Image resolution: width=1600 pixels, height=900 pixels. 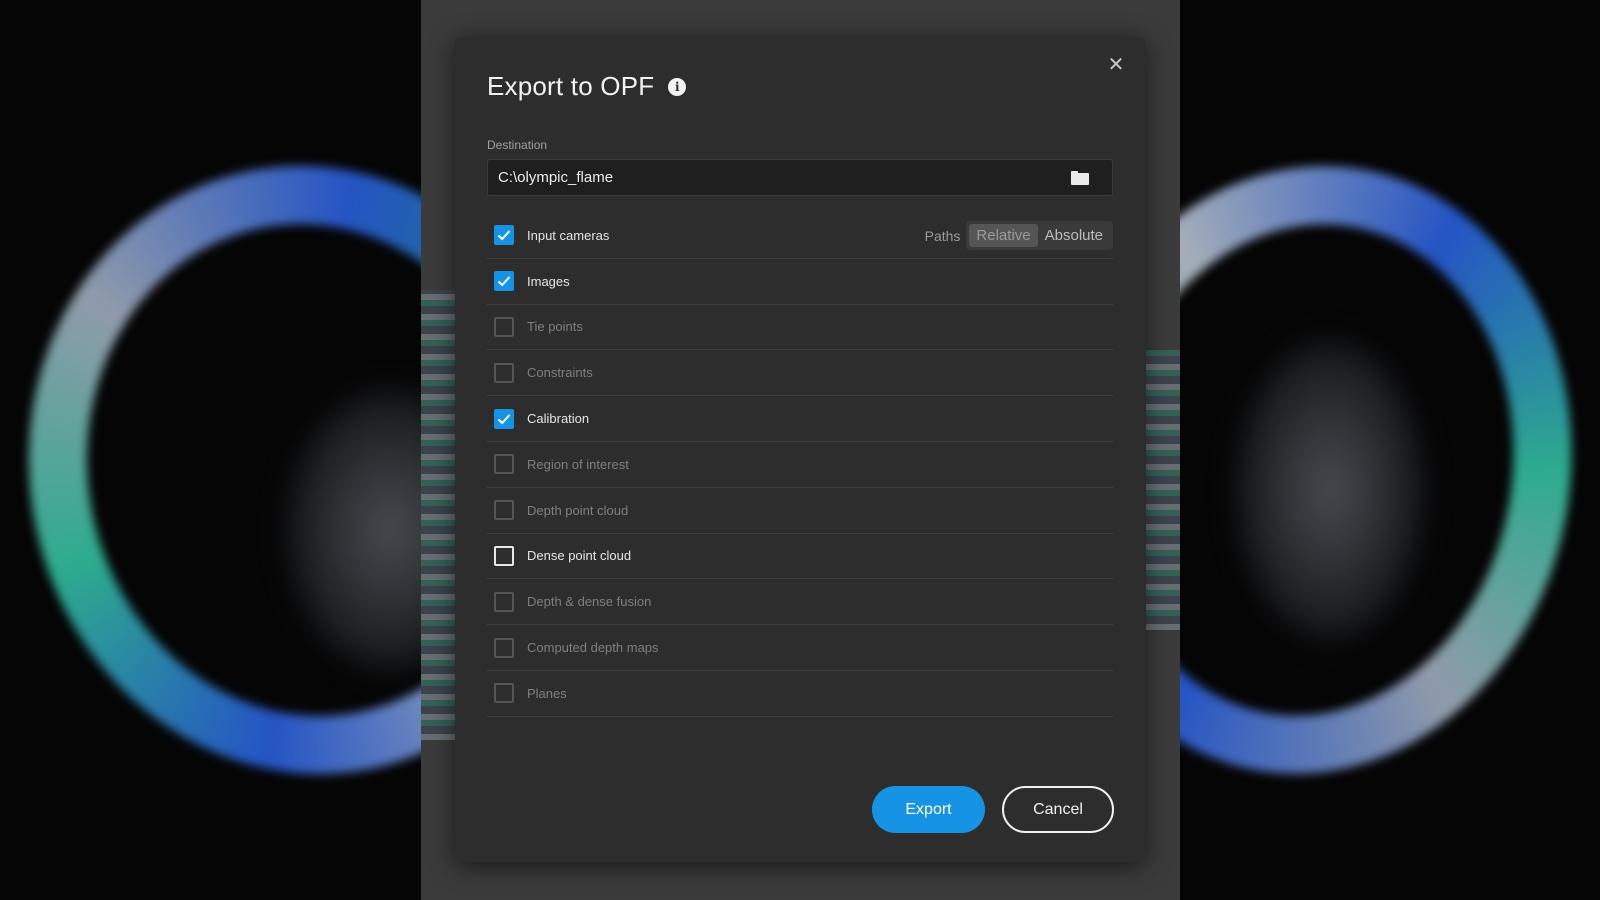 What do you see at coordinates (1058, 809) in the screenshot?
I see `cancel-button: Cancel` at bounding box center [1058, 809].